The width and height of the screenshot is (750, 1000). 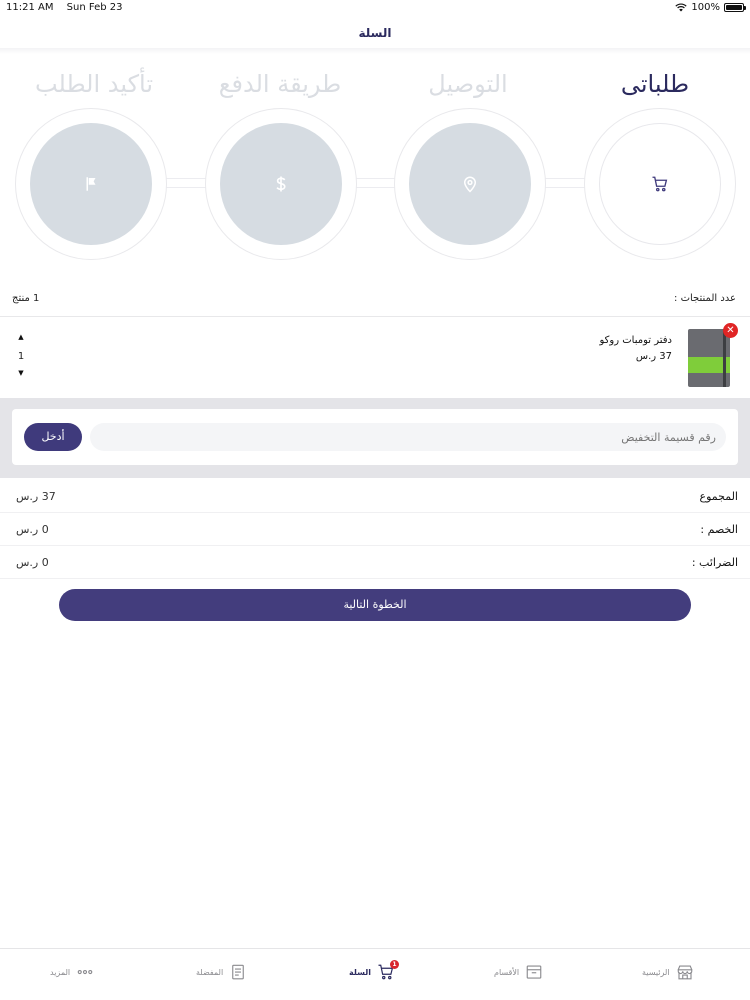 I want to click on tab-categories-label: الأقسام, so click(x=507, y=972).